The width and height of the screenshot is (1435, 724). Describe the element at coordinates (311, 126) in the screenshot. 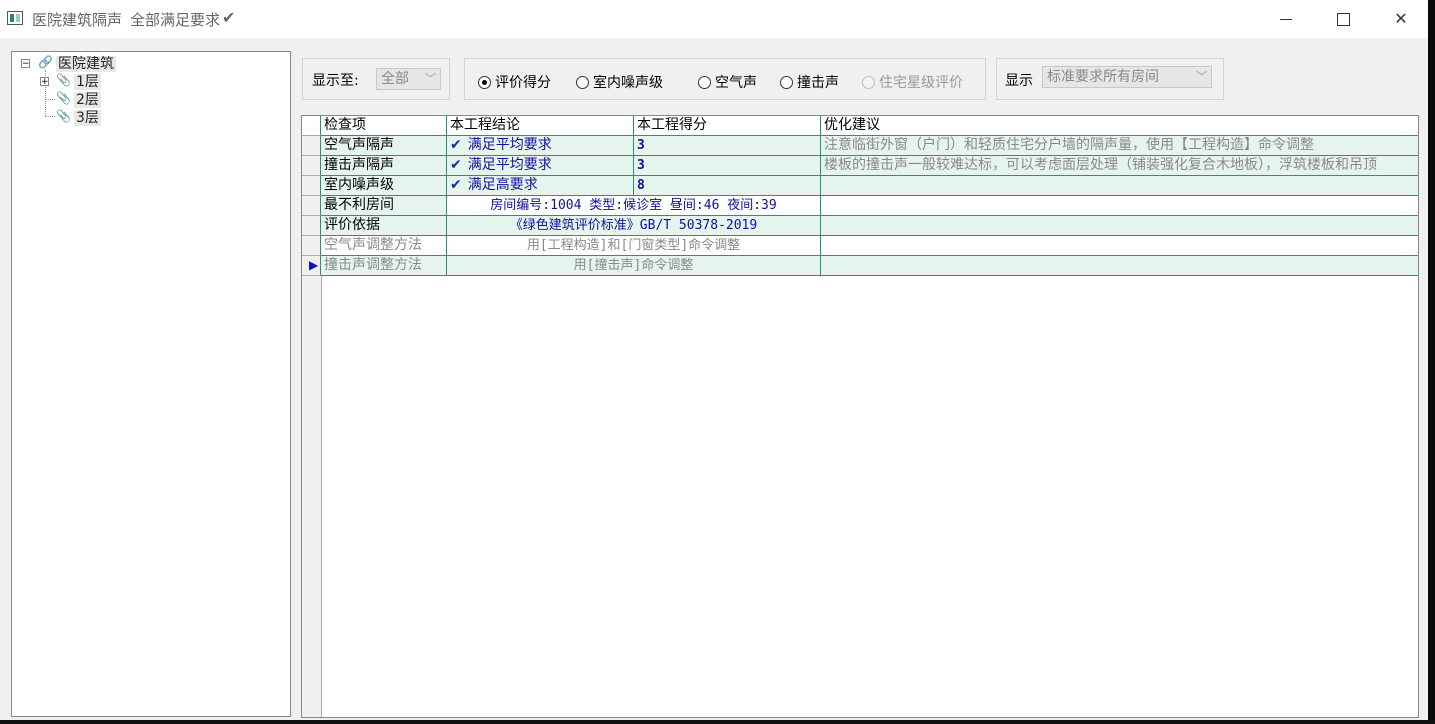

I see `corner-cell` at that location.